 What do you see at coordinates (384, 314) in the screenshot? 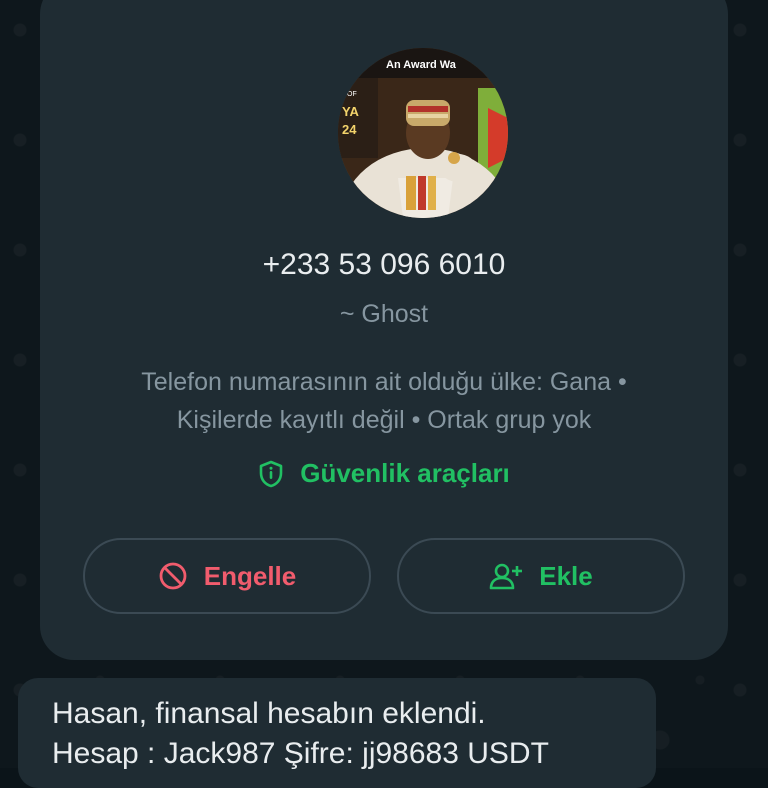
I see `contact-alias: ~ Ghost` at bounding box center [384, 314].